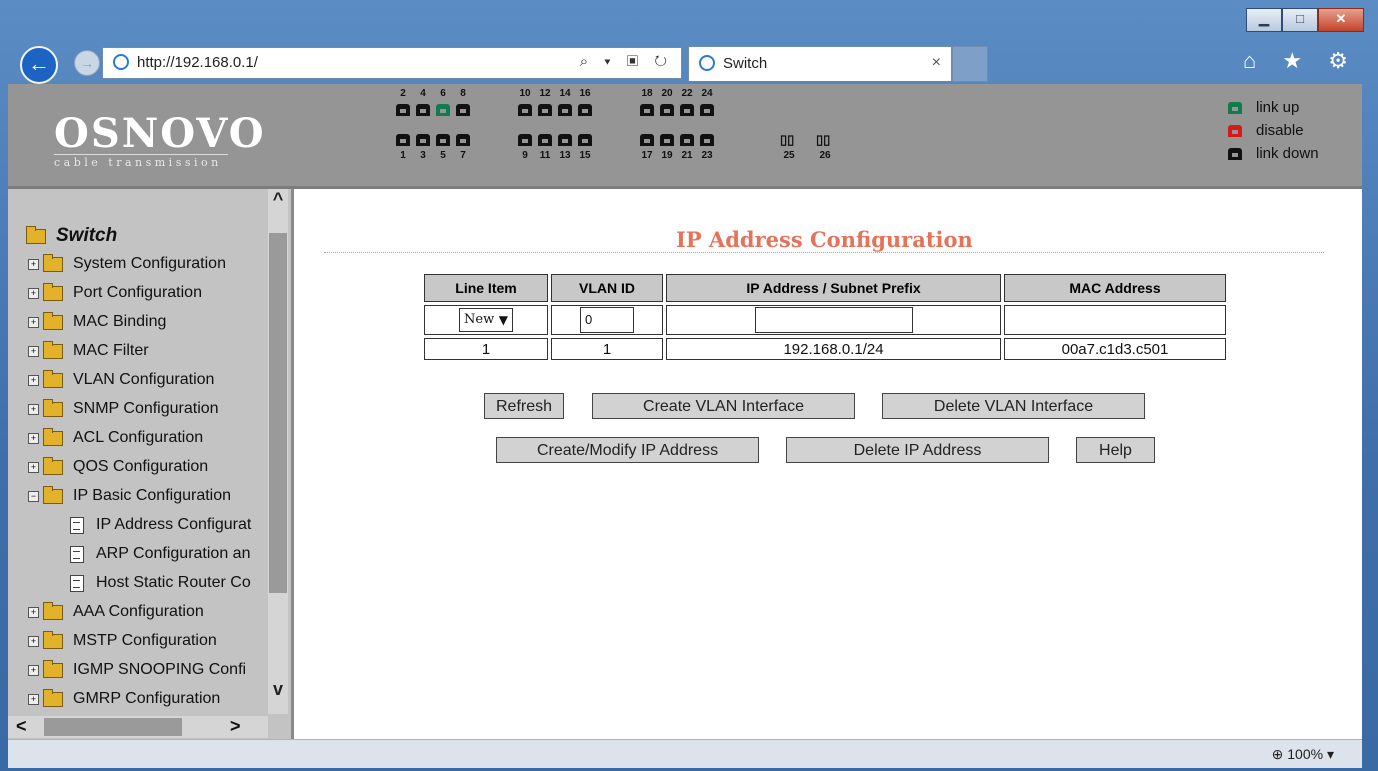  What do you see at coordinates (1264, 20) in the screenshot?
I see `minimize-button: ▁` at bounding box center [1264, 20].